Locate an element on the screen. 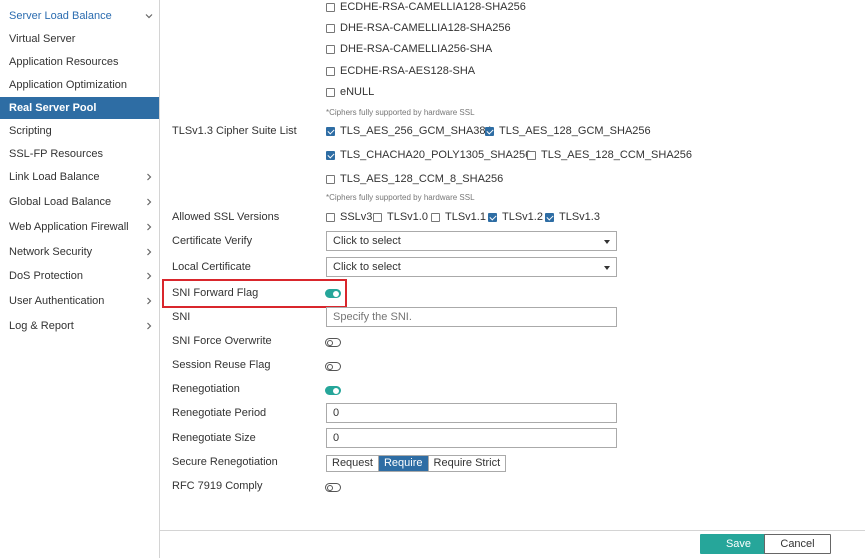 This screenshot has width=865, height=558. sidebar-item-application-resources: Application Resources is located at coordinates (79, 62).